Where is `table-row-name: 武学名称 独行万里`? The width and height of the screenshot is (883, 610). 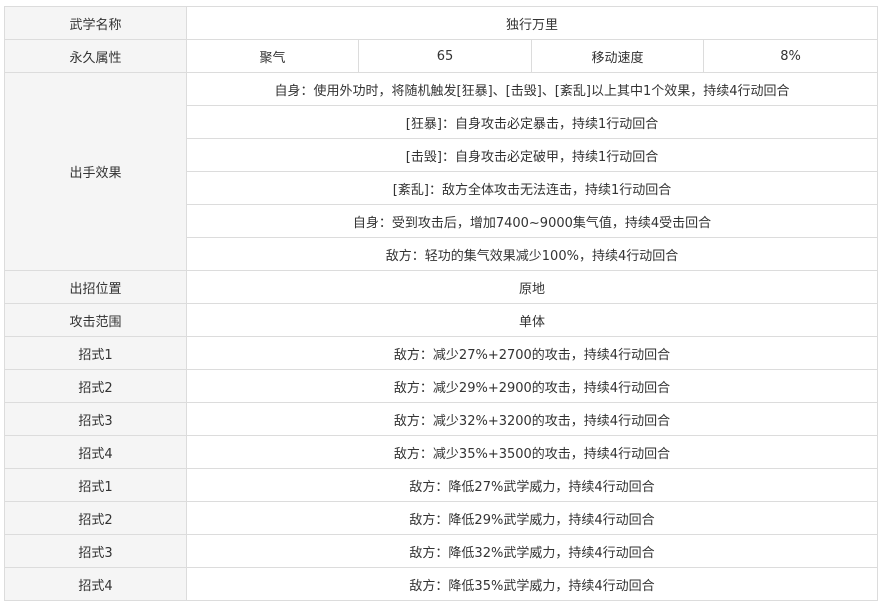
table-row-name: 武学名称 独行万里 is located at coordinates (441, 23).